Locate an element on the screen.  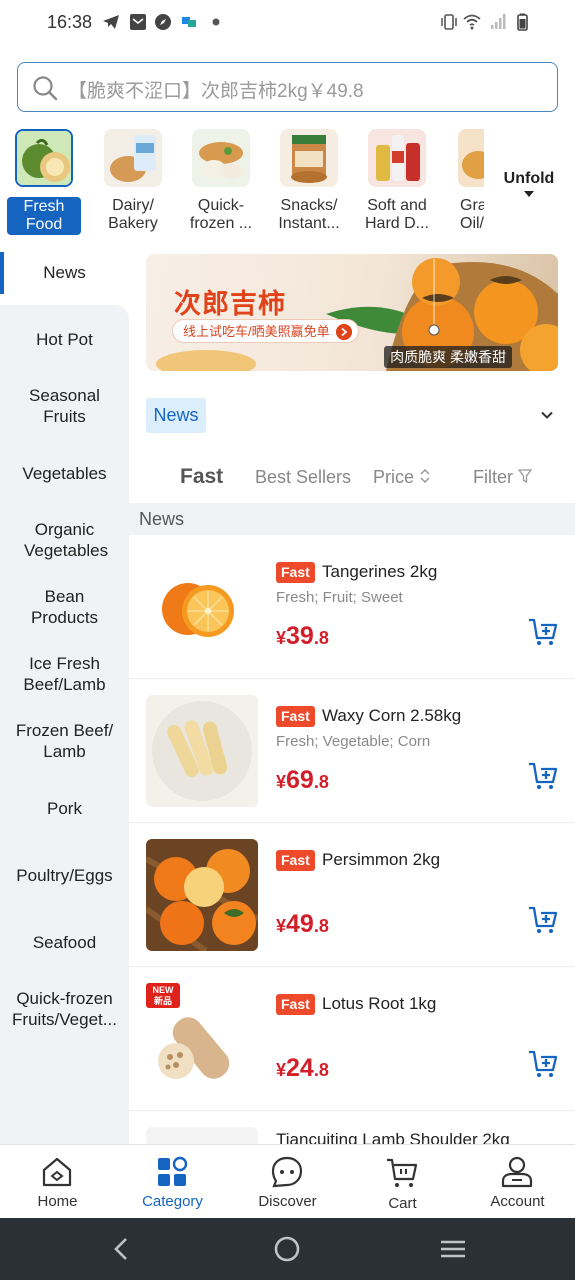
search-input: 【脆爽不涩口】次郎吉柿2kg￥49.8 is located at coordinates (287, 87).